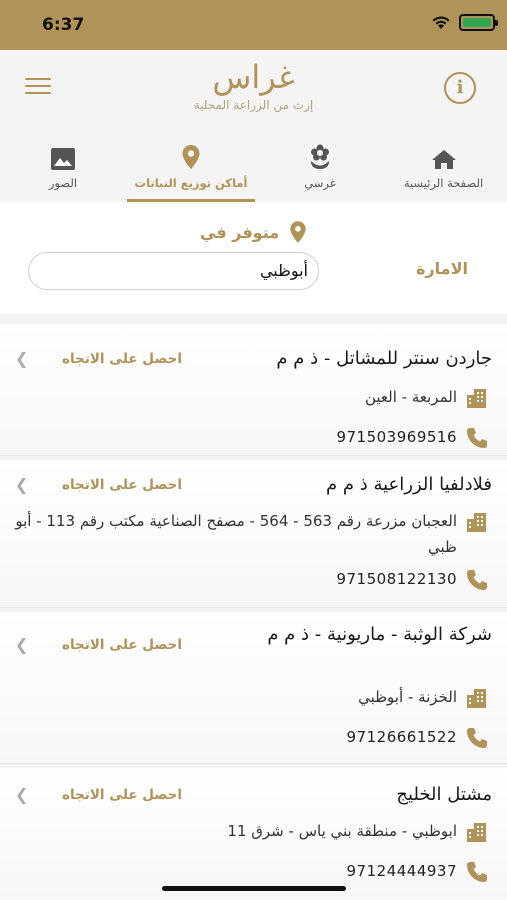 This screenshot has height=900, width=507. Describe the element at coordinates (254, 888) in the screenshot. I see `home-indicator` at that location.